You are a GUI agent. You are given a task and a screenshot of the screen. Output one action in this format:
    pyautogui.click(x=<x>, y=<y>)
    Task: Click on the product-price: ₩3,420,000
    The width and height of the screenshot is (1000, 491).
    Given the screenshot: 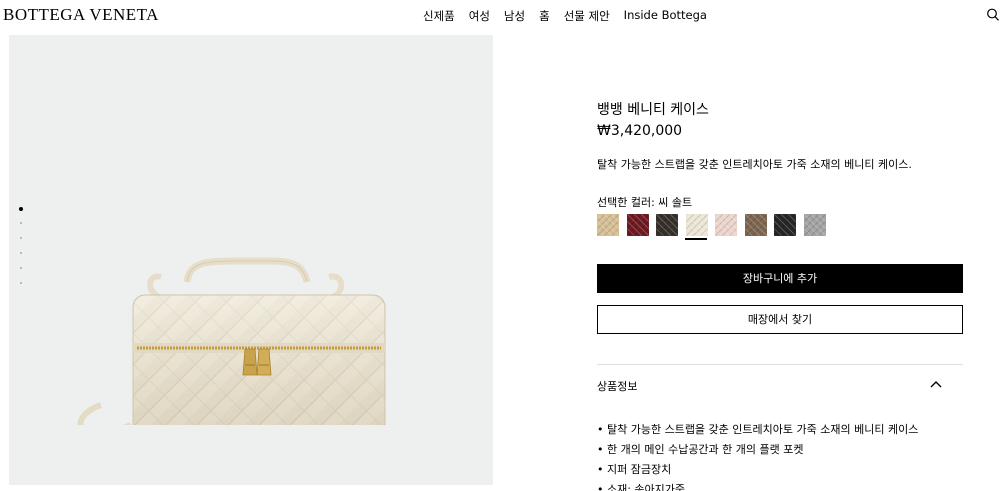 What is the action you would take?
    pyautogui.click(x=640, y=131)
    